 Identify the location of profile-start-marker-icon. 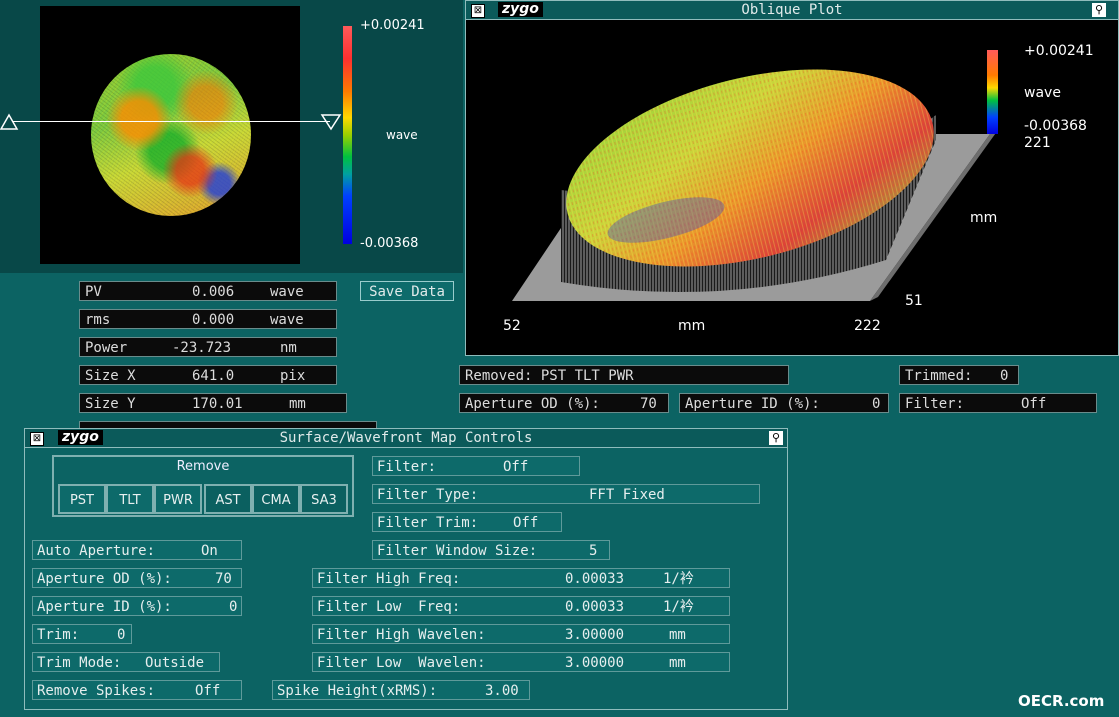
(10, 122).